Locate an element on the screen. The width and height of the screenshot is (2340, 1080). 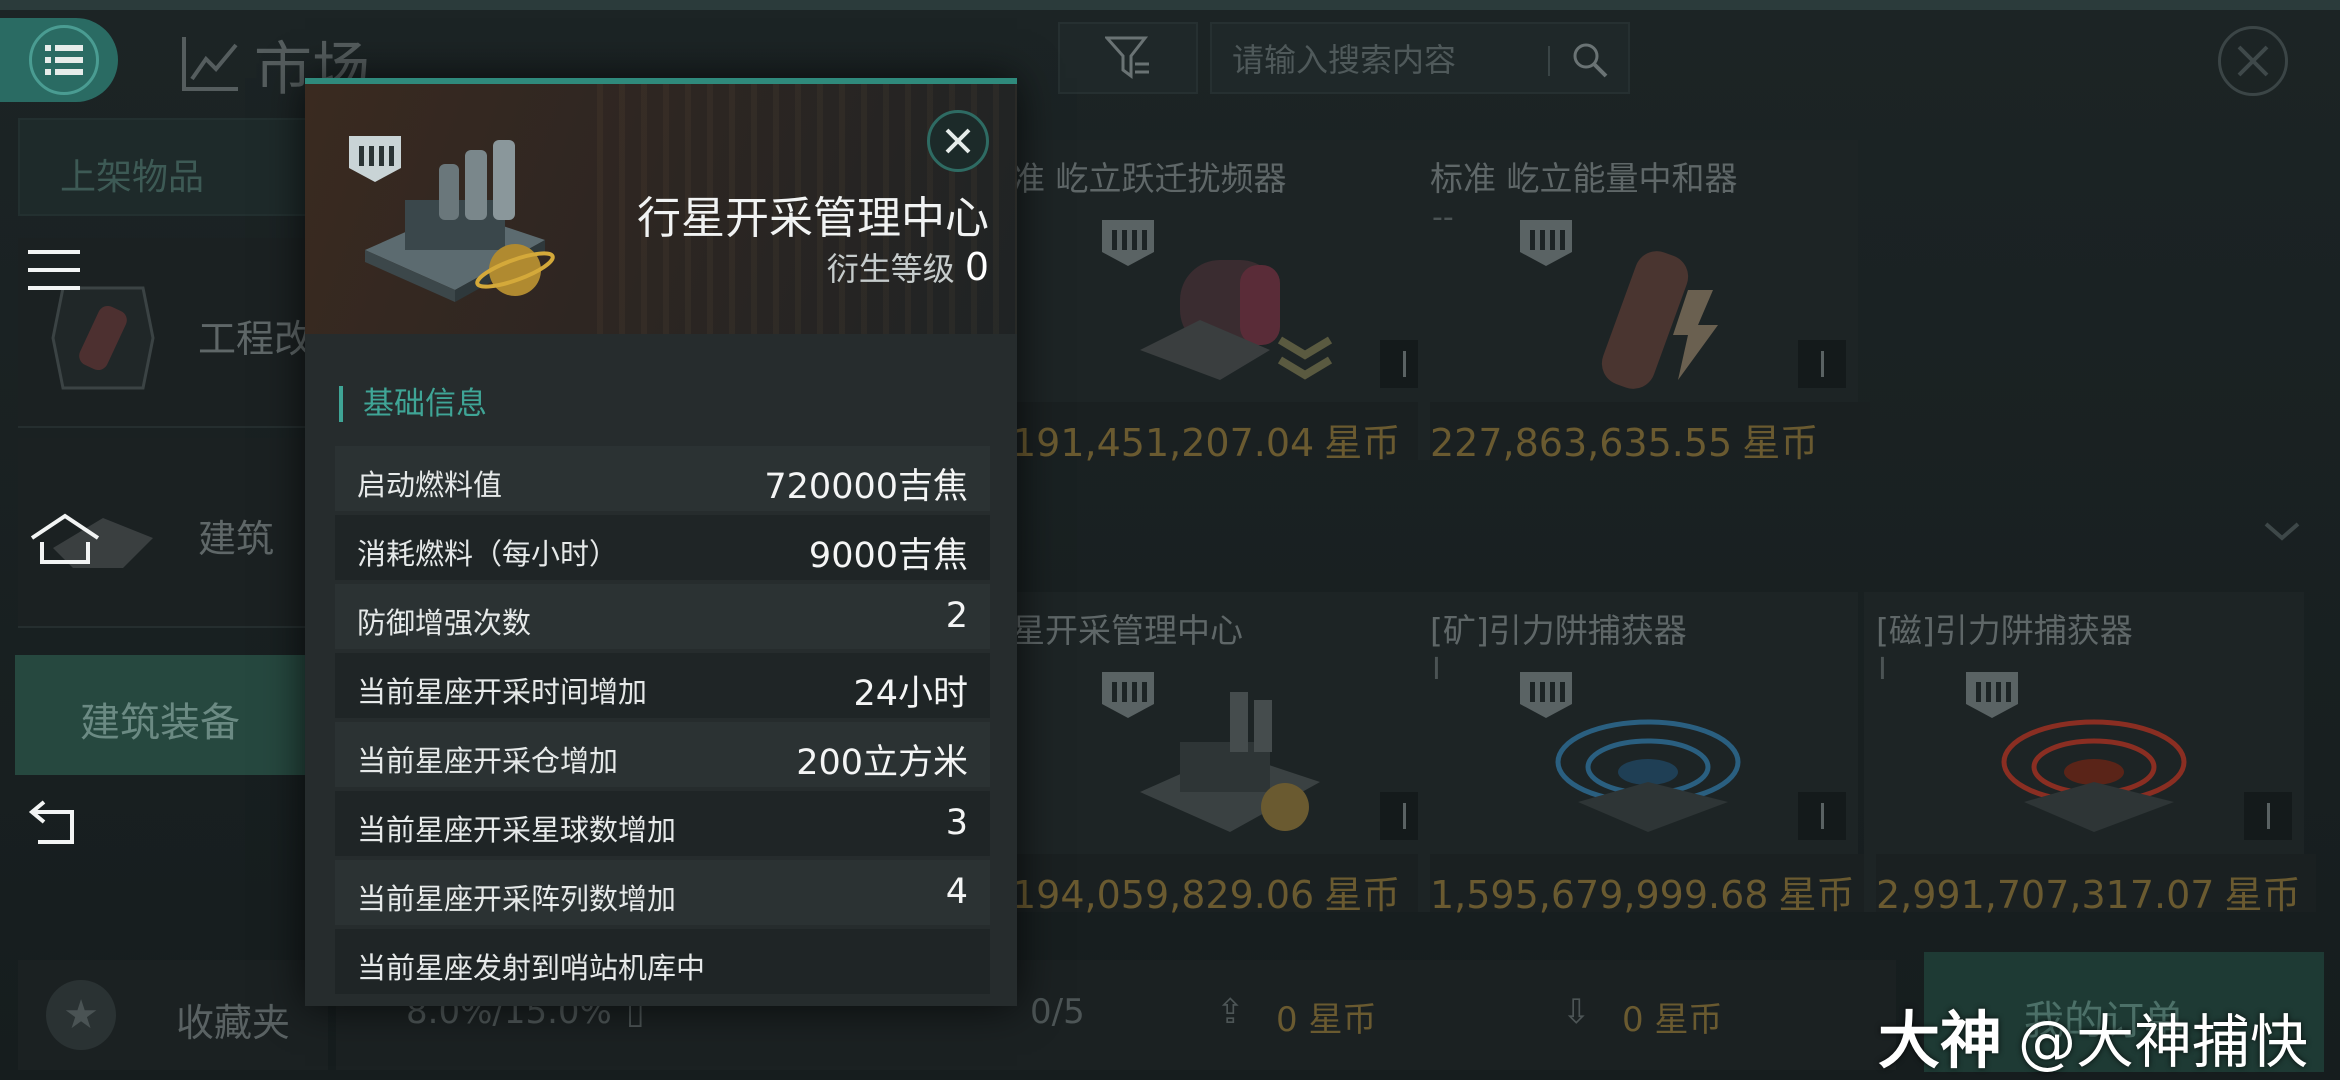
order-count: 0/5 is located at coordinates (1057, 1012).